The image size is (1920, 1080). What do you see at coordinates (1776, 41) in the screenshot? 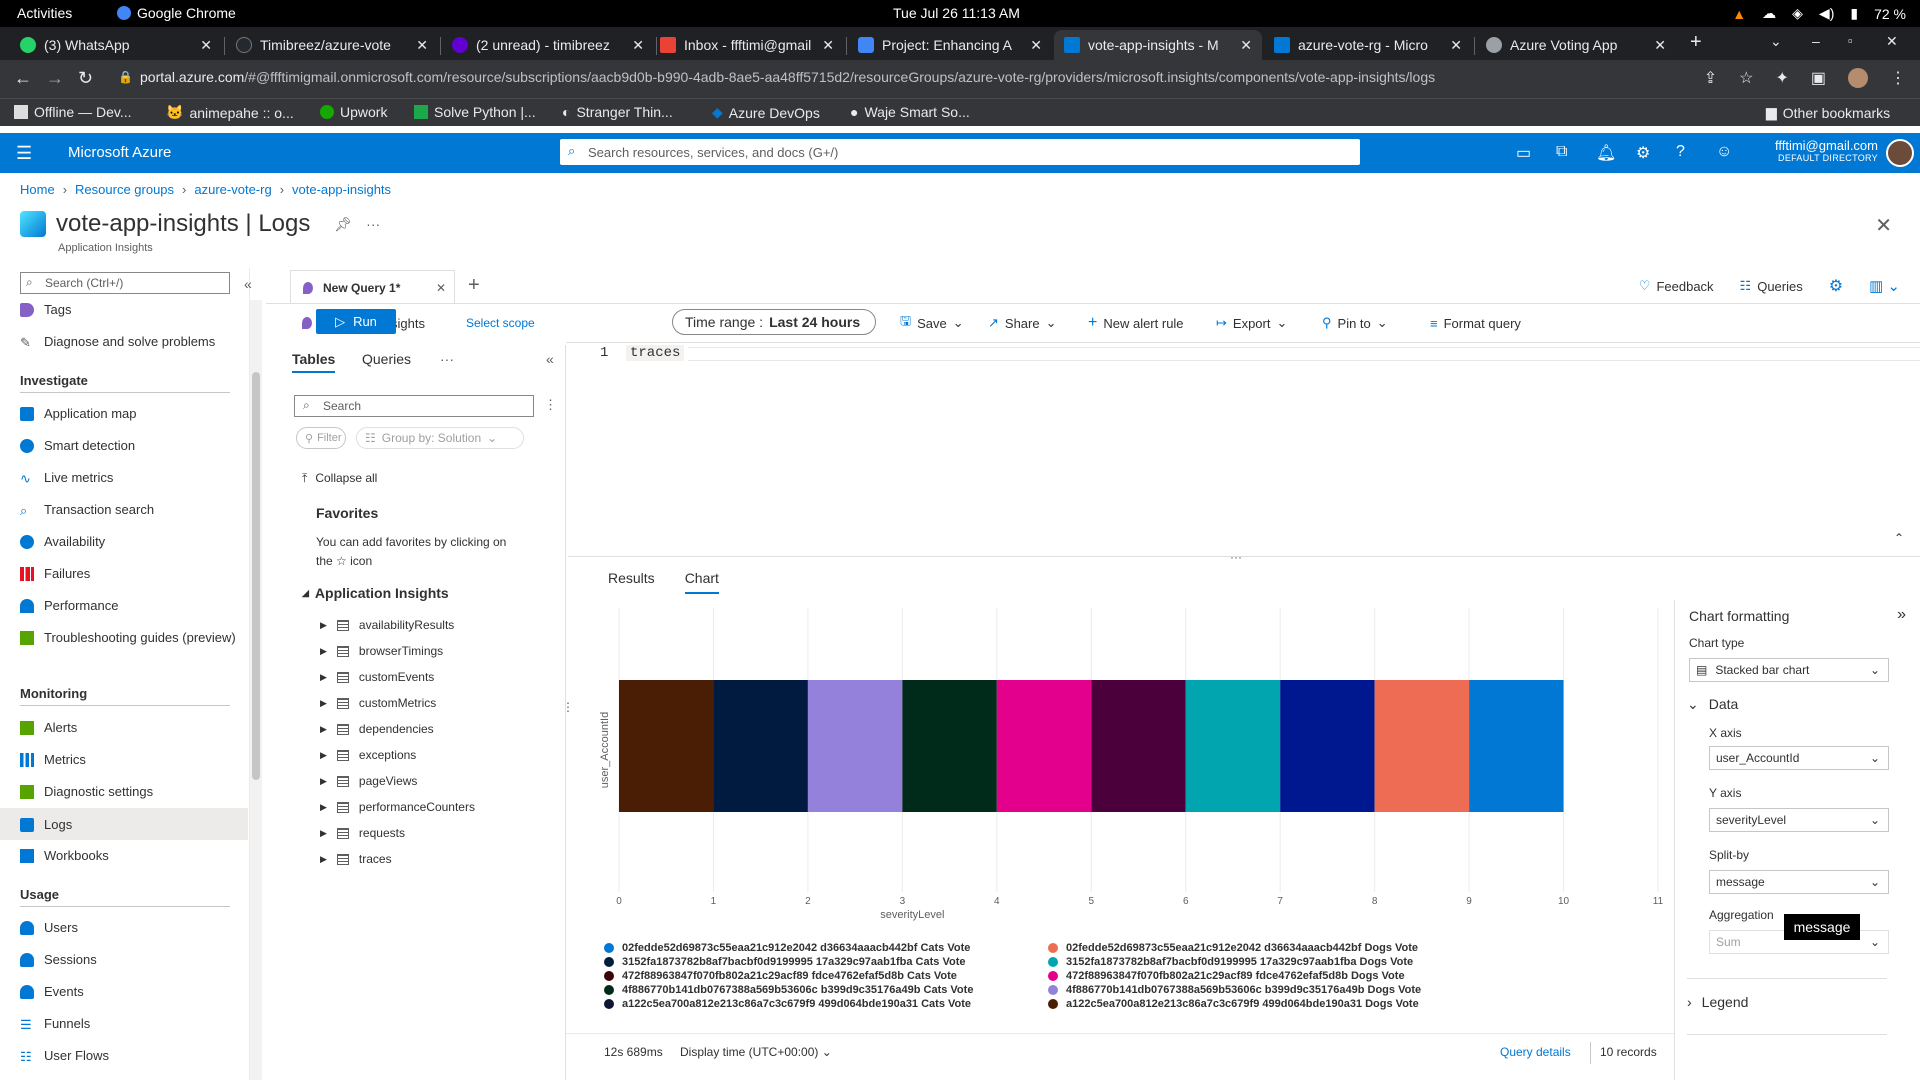
I see `tab-search-icon: ⌄` at bounding box center [1776, 41].